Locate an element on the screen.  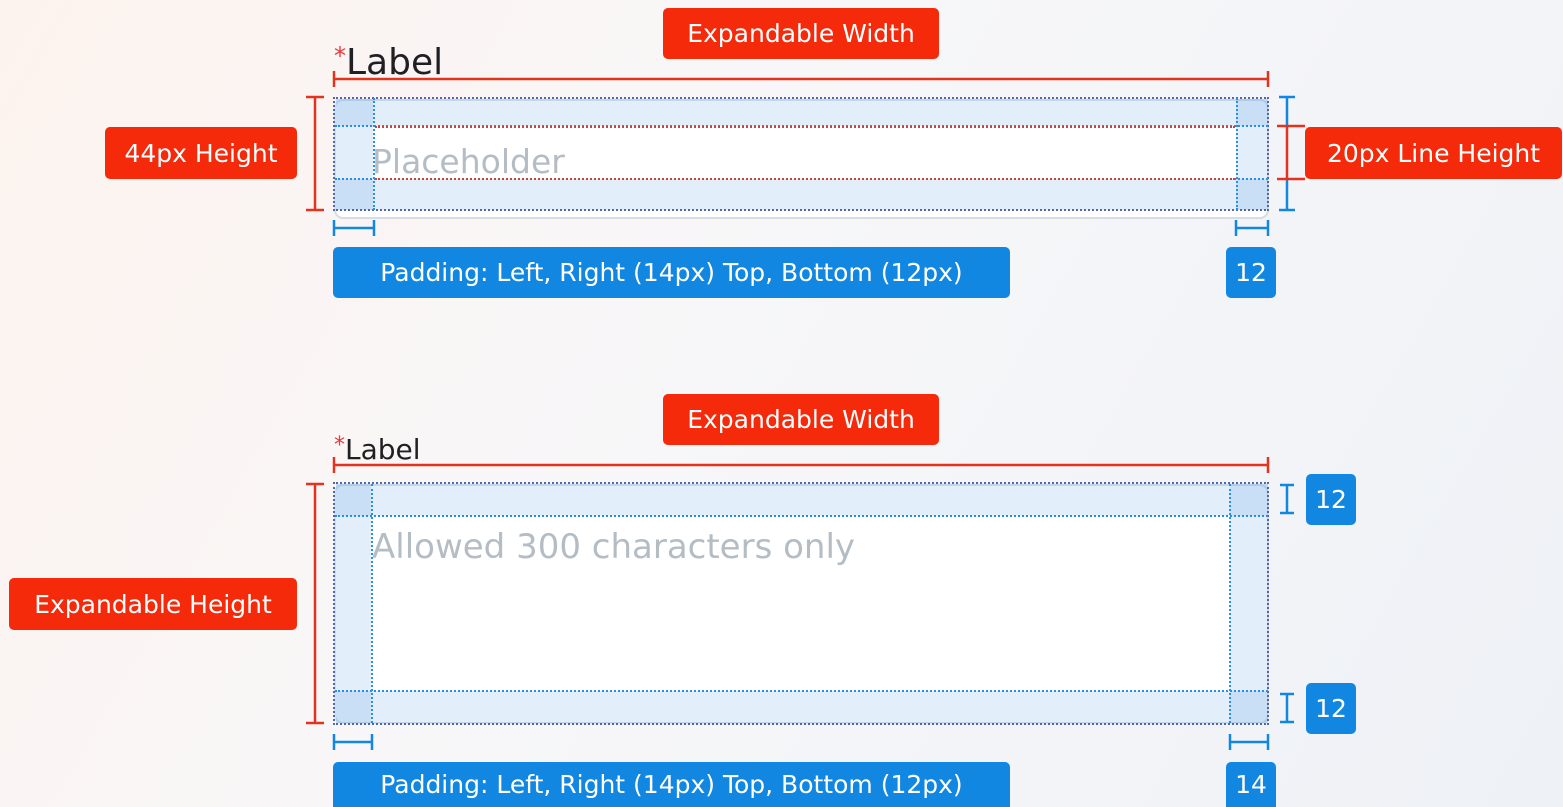
vertical-padding-markers is located at coordinates (1287, 603).